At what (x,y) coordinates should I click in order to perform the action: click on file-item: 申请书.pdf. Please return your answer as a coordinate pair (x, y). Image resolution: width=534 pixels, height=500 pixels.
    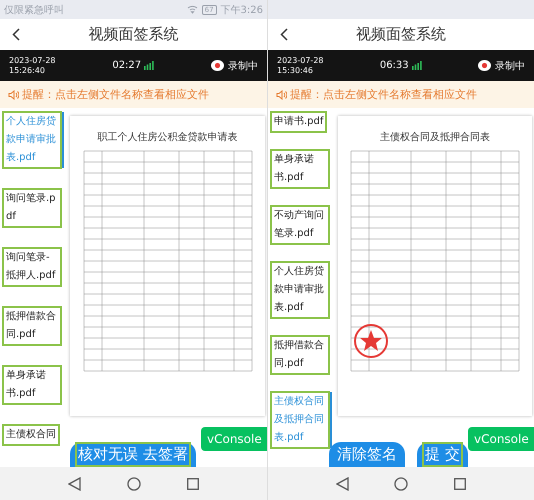
    Looking at the image, I should click on (299, 122).